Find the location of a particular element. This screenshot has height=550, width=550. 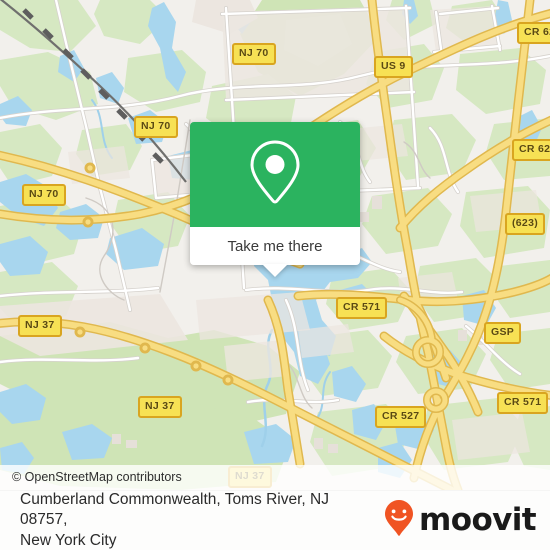

popup-footer: Take me there is located at coordinates (275, 252).